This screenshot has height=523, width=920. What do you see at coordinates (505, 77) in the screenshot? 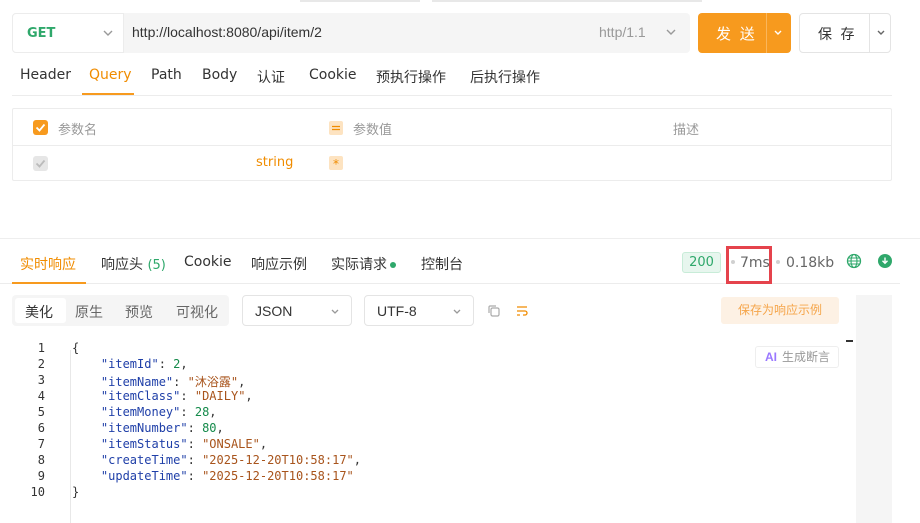
I see `tab-post-script: 后执行操作` at bounding box center [505, 77].